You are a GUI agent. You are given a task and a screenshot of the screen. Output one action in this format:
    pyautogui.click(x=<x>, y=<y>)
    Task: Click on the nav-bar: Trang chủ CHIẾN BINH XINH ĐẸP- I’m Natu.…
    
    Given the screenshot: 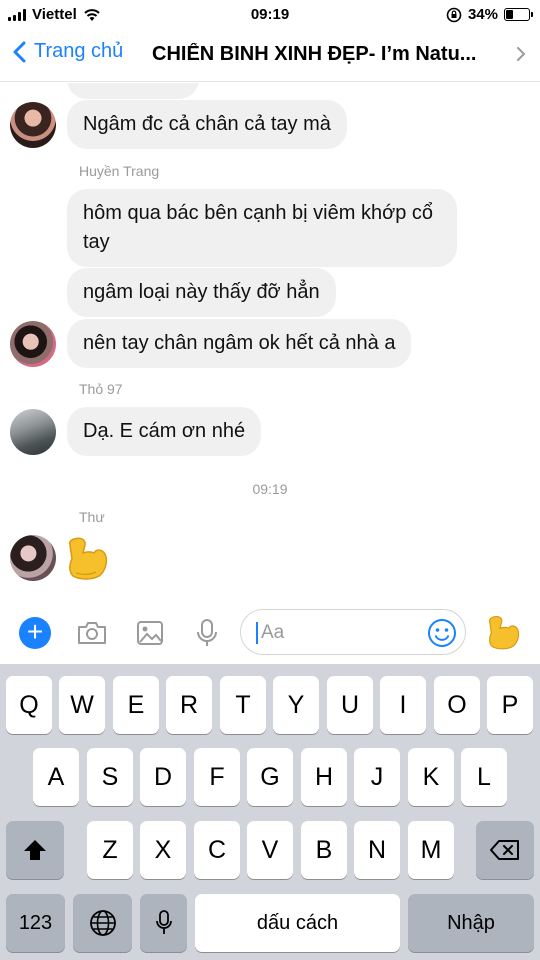 What is the action you would take?
    pyautogui.click(x=270, y=56)
    